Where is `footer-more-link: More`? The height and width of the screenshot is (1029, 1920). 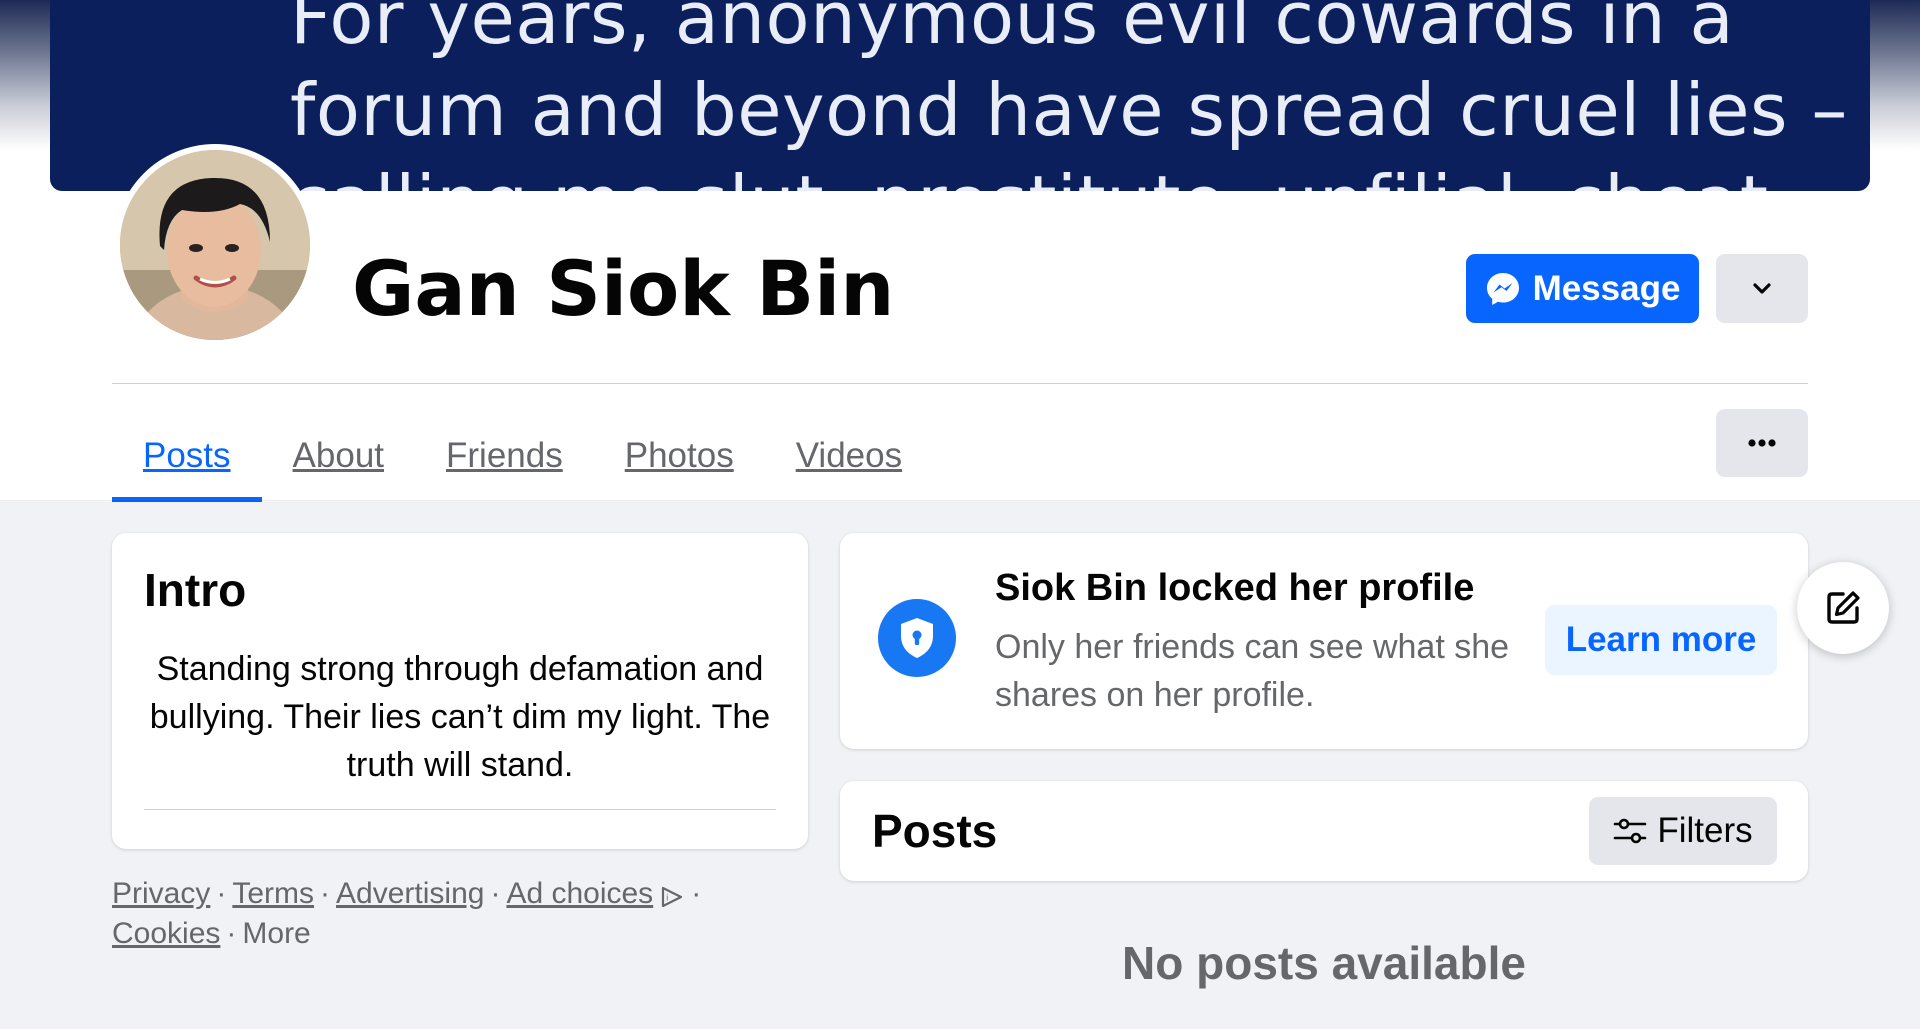 footer-more-link: More is located at coordinates (276, 933).